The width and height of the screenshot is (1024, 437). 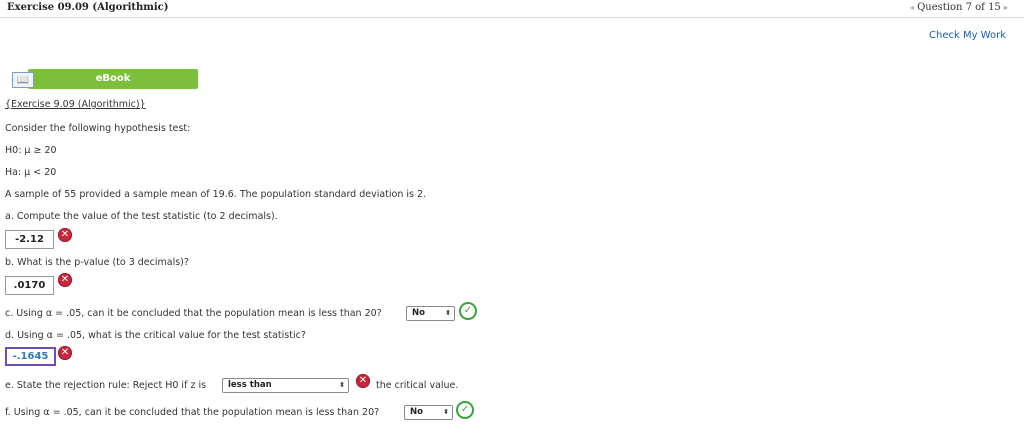 What do you see at coordinates (97, 262) in the screenshot?
I see `question-b-prompt: b. What is the p-value (to 3 decimals)?` at bounding box center [97, 262].